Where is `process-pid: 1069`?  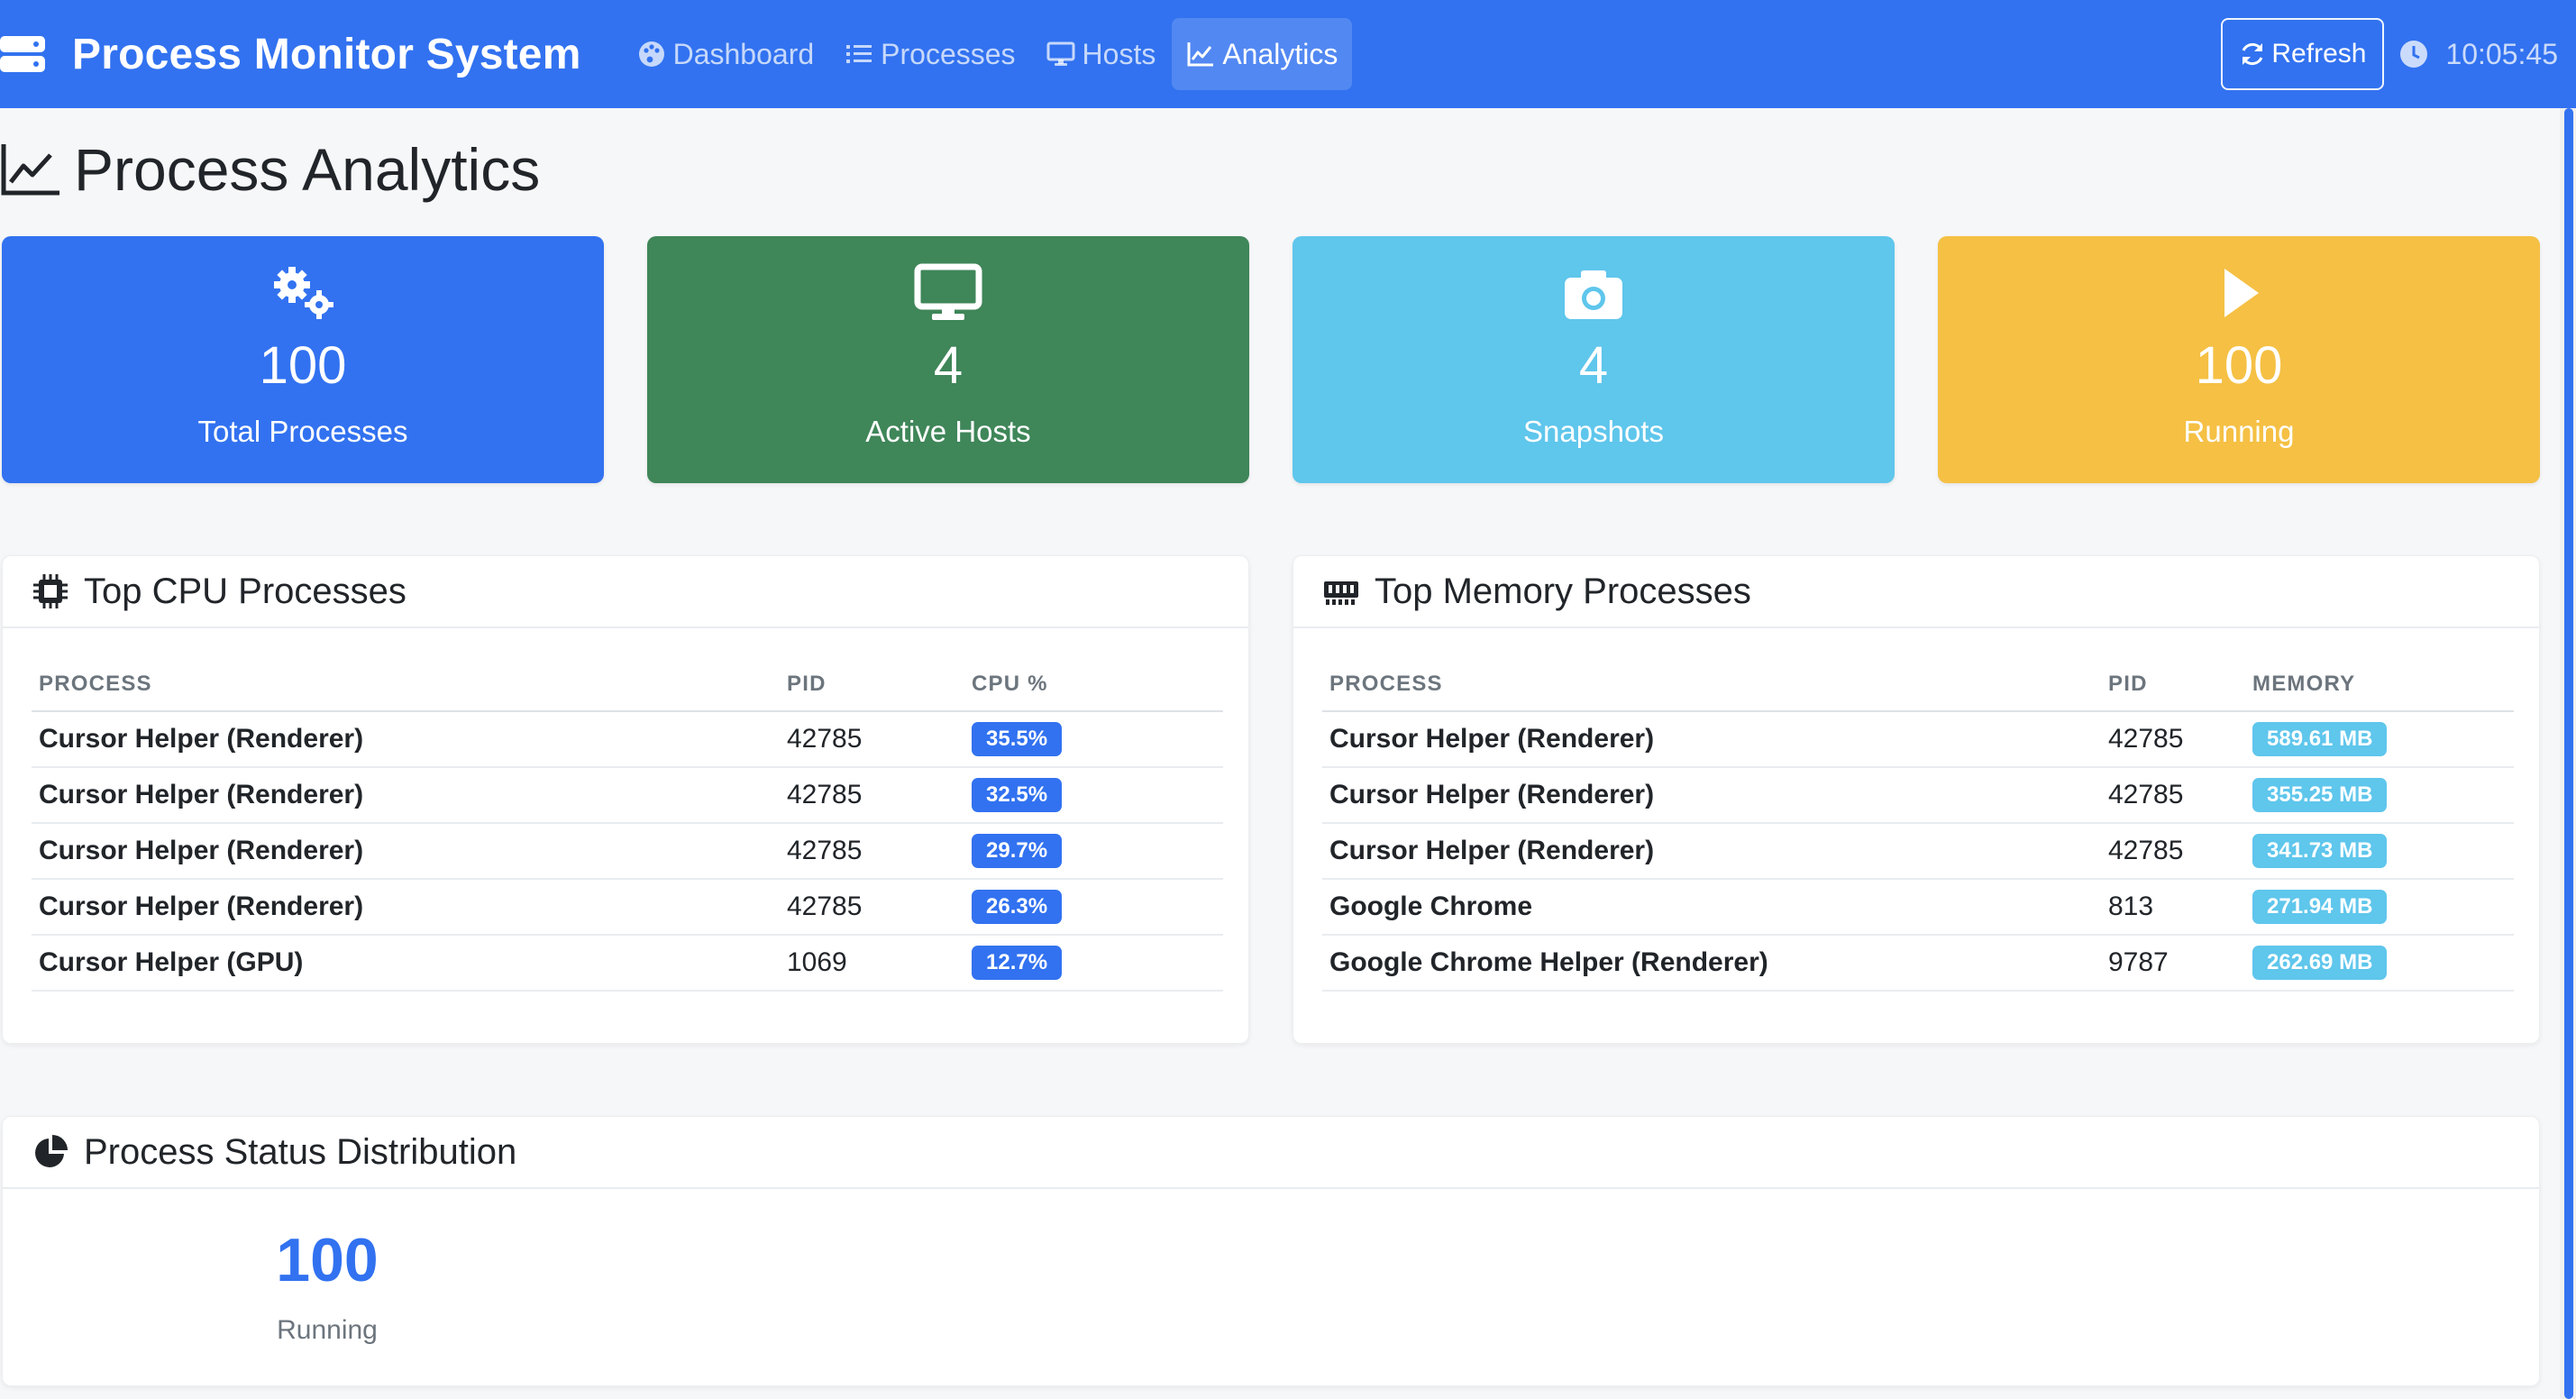
process-pid: 1069 is located at coordinates (872, 963).